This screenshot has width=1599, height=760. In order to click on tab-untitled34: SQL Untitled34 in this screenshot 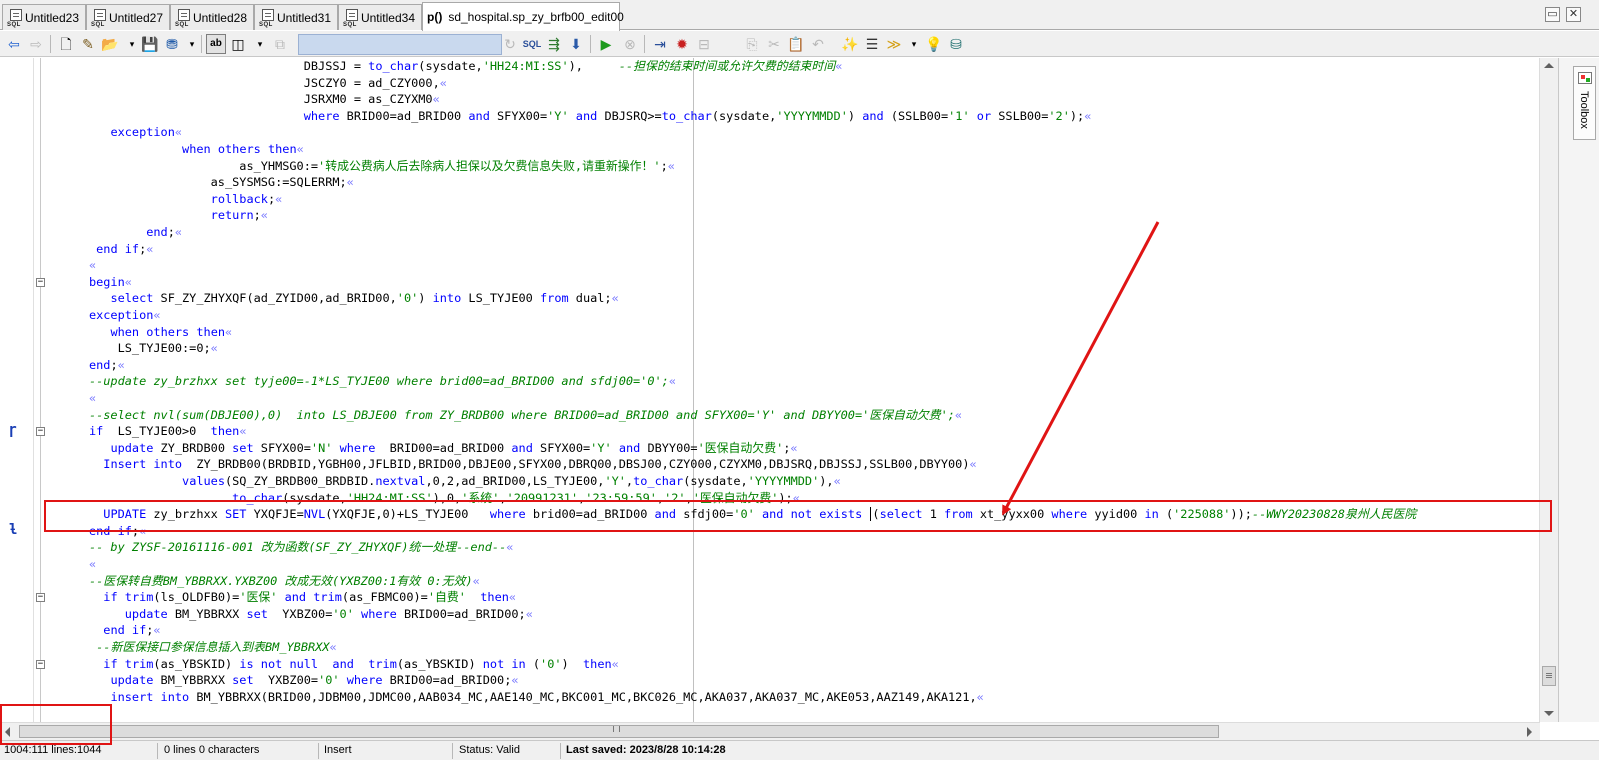, I will do `click(380, 17)`.